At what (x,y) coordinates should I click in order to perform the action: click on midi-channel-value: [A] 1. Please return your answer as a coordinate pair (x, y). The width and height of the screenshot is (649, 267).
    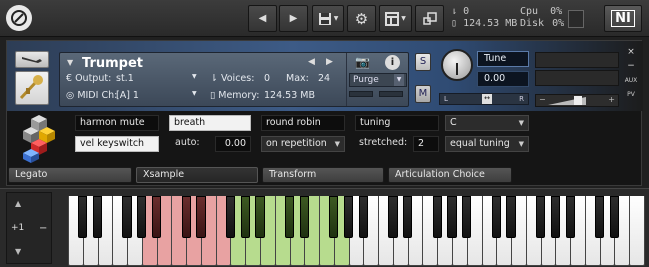
    Looking at the image, I should click on (127, 95).